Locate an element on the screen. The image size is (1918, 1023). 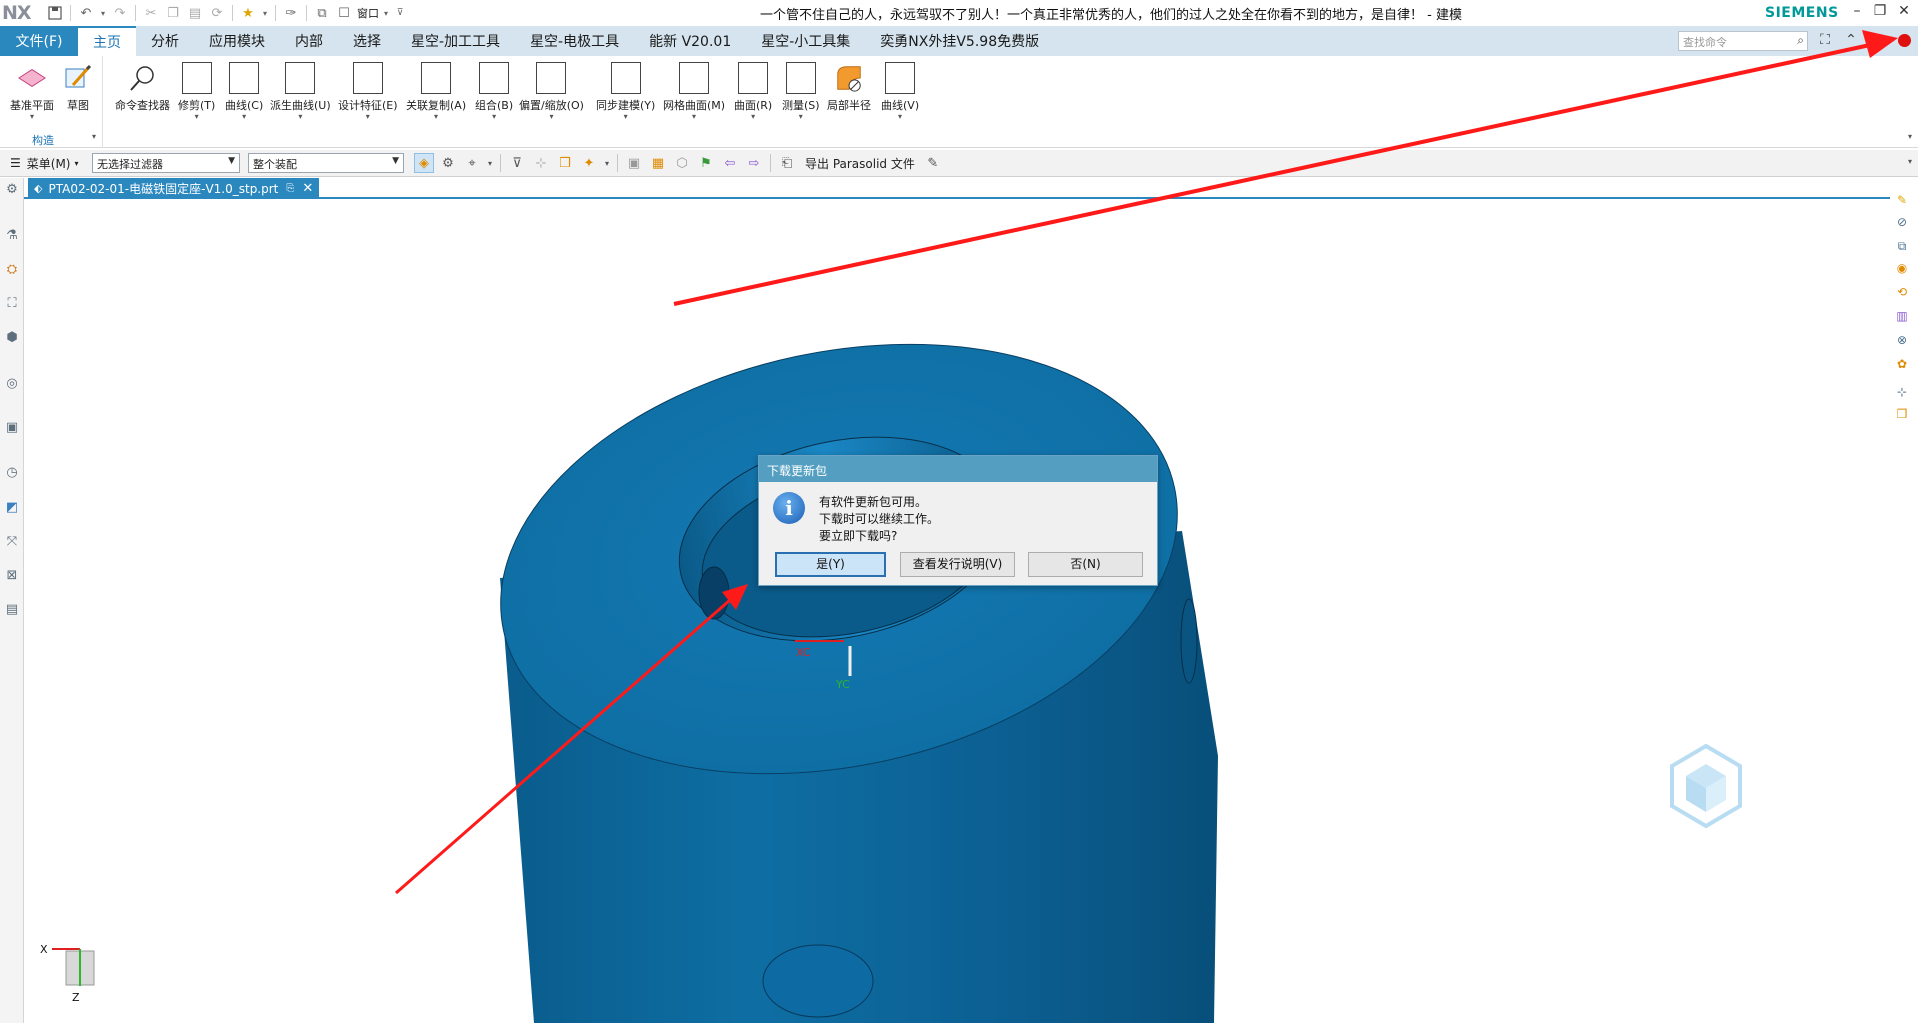
favorite-dropdown-icon: ▾ is located at coordinates (265, 13).